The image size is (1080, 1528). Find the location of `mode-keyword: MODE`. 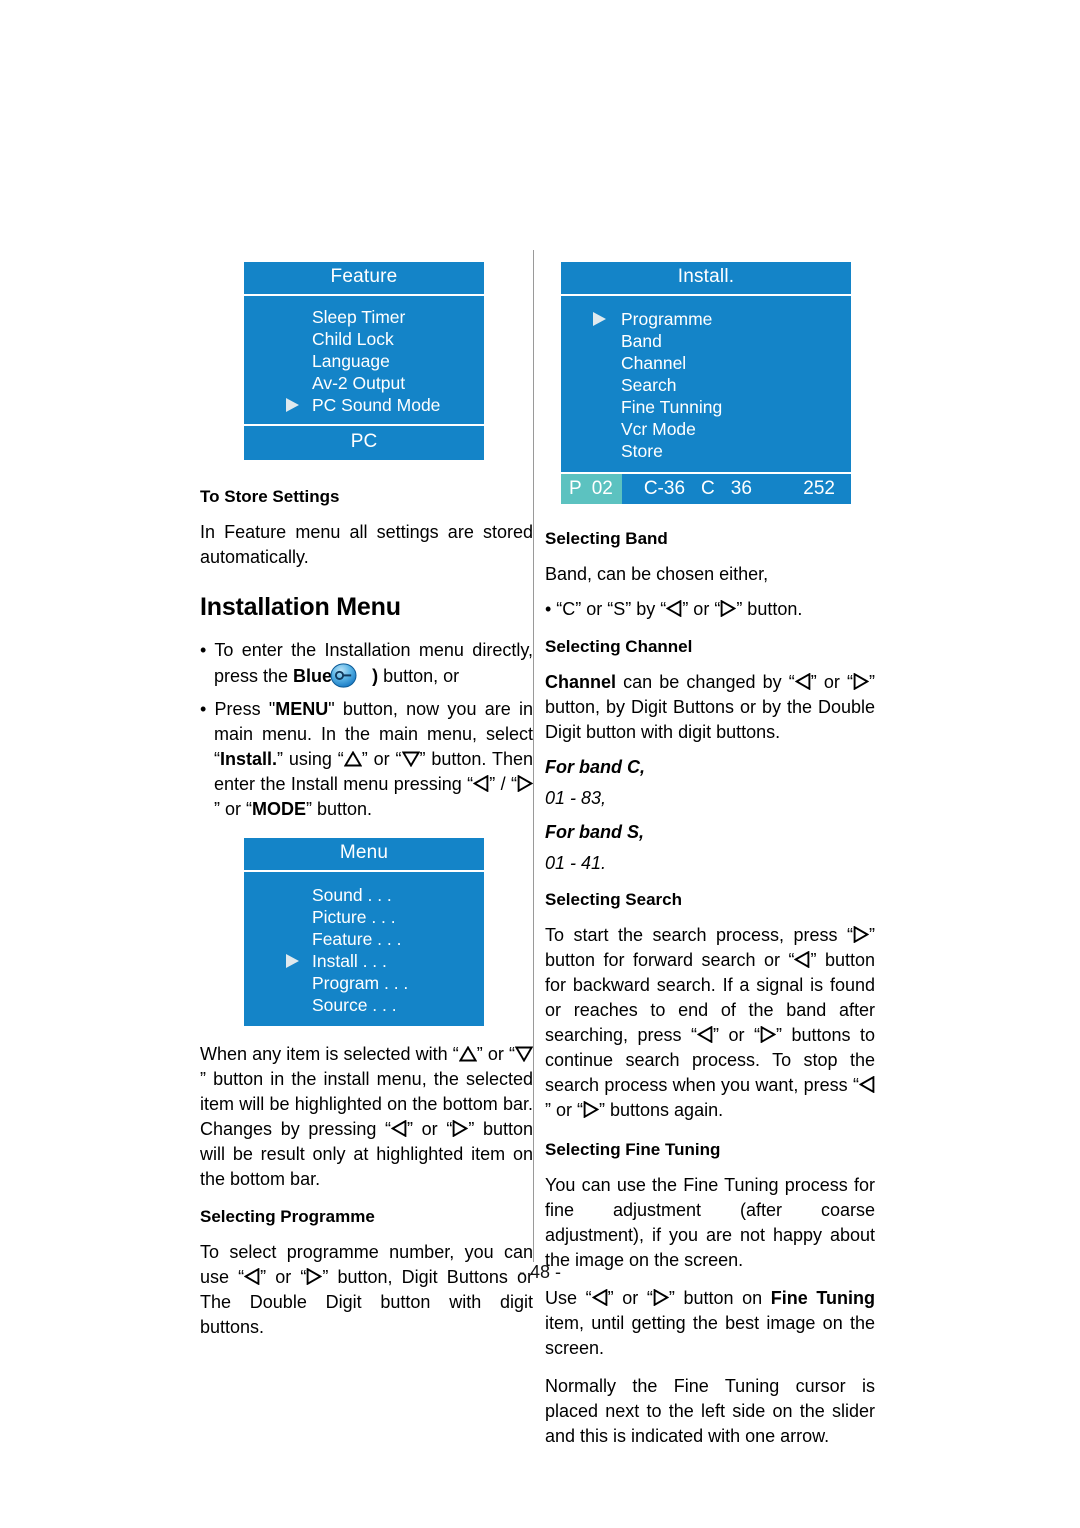

mode-keyword: MODE is located at coordinates (279, 809).